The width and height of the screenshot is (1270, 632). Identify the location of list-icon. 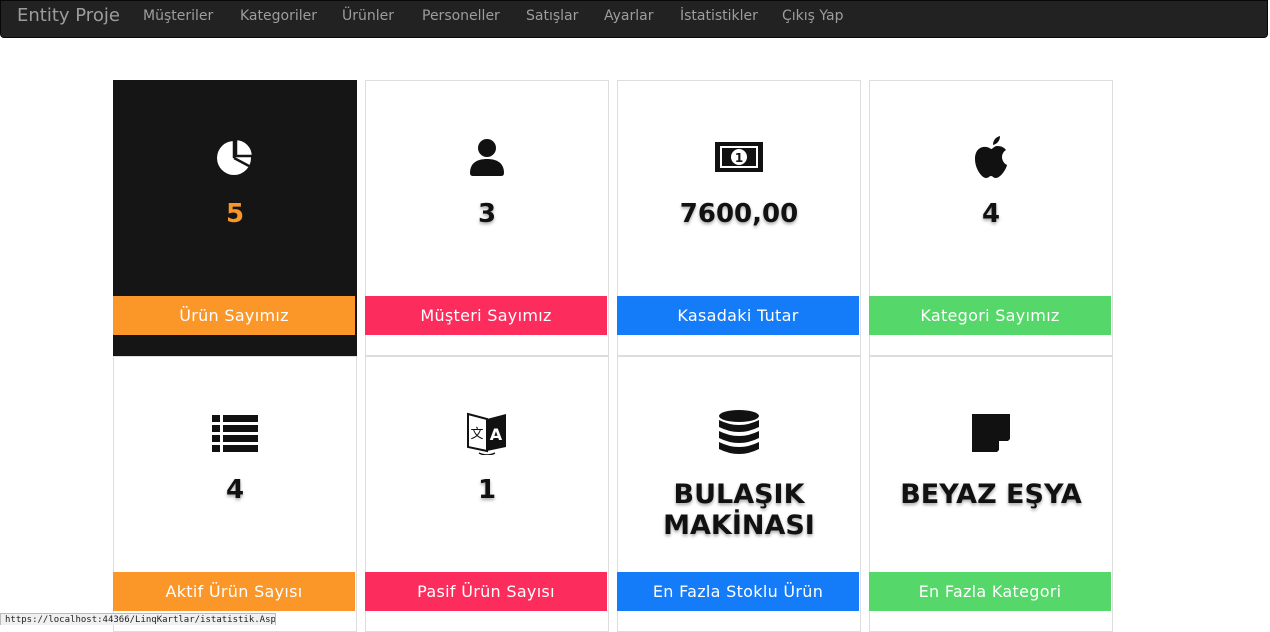
(235, 433).